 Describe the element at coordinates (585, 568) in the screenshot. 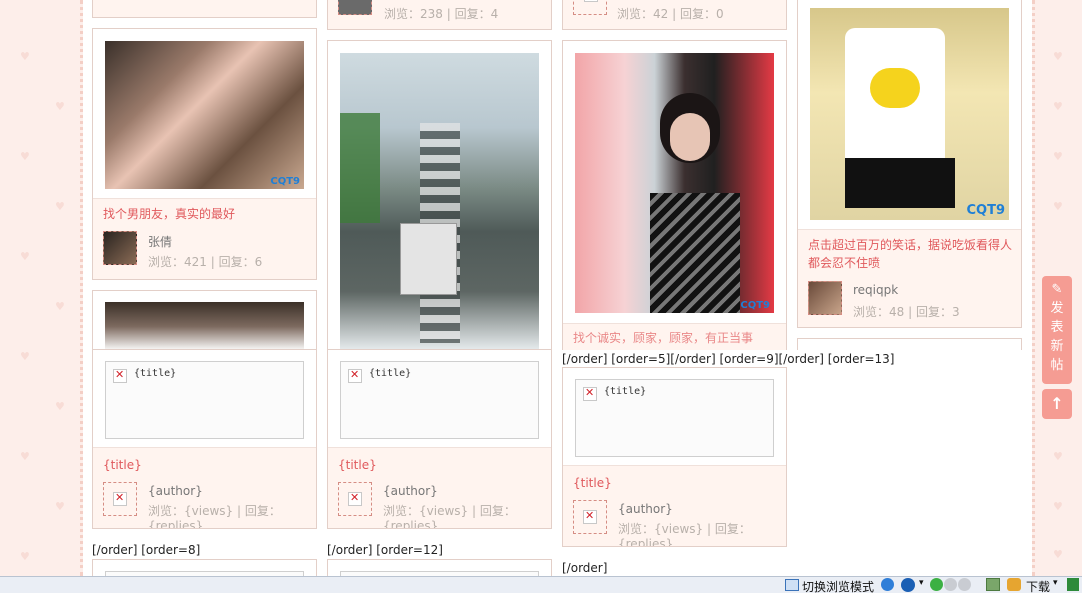

I see `raw-markup-text: [/order]` at that location.